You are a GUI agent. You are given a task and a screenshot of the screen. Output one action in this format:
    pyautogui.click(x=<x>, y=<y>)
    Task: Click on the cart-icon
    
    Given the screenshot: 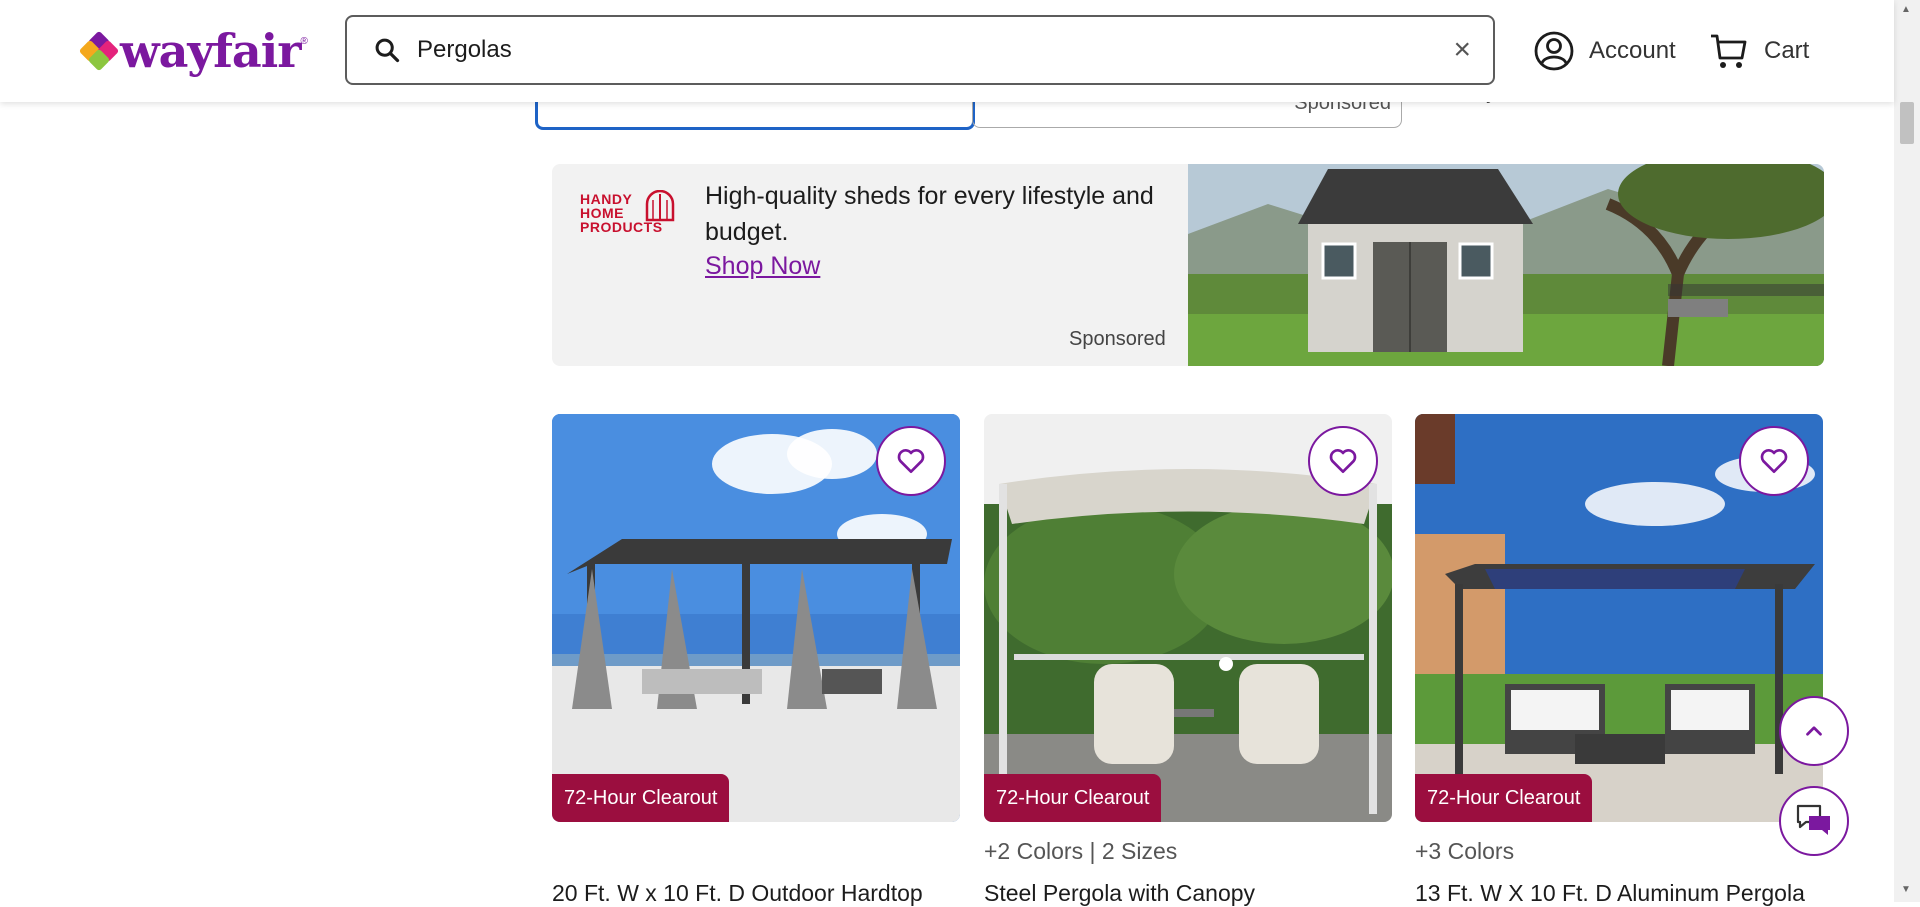 What is the action you would take?
    pyautogui.click(x=1729, y=51)
    